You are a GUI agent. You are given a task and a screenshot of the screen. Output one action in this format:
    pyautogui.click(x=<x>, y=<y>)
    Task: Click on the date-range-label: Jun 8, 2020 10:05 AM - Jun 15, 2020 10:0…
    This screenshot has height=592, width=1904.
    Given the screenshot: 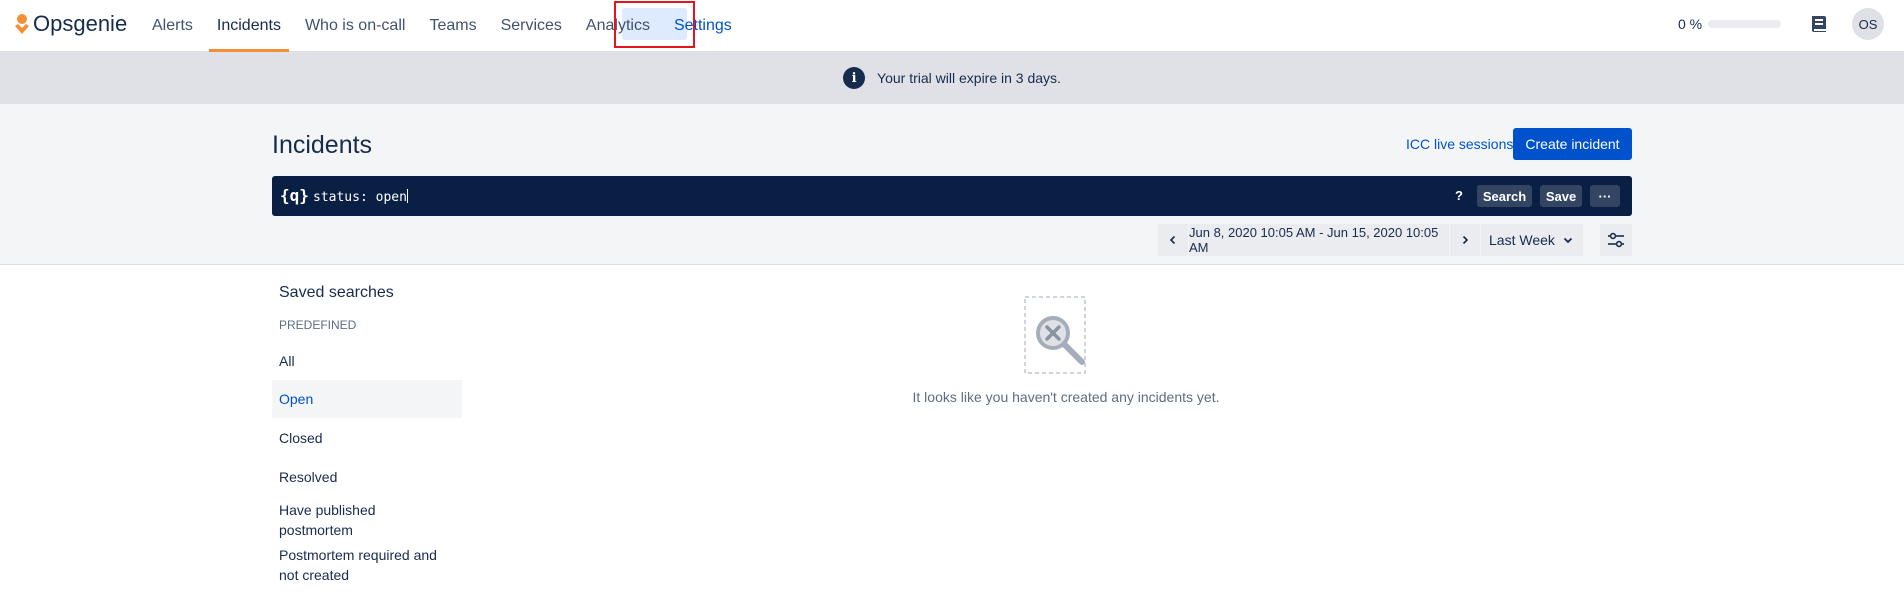 What is the action you would take?
    pyautogui.click(x=1319, y=240)
    